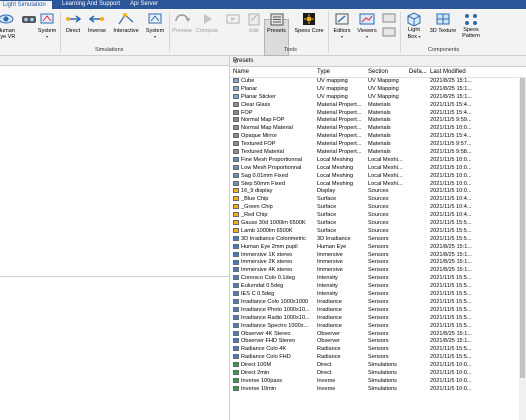  What do you see at coordinates (389, 19) in the screenshot?
I see `import-small-button` at bounding box center [389, 19].